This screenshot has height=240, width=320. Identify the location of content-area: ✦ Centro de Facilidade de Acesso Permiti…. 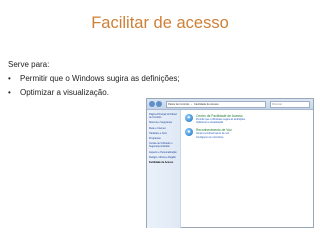
(248, 128).